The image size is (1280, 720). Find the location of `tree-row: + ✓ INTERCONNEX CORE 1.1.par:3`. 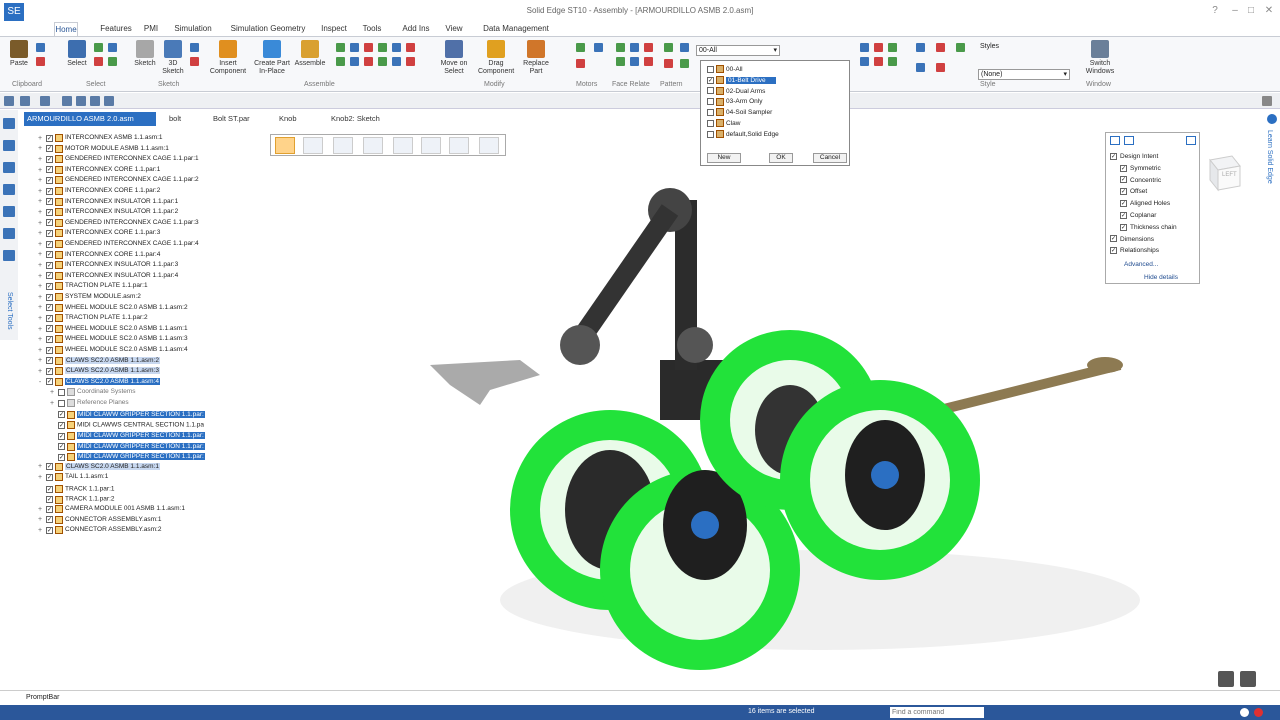

tree-row: + ✓ INTERCONNEX CORE 1.1.par:3 is located at coordinates (98, 233).